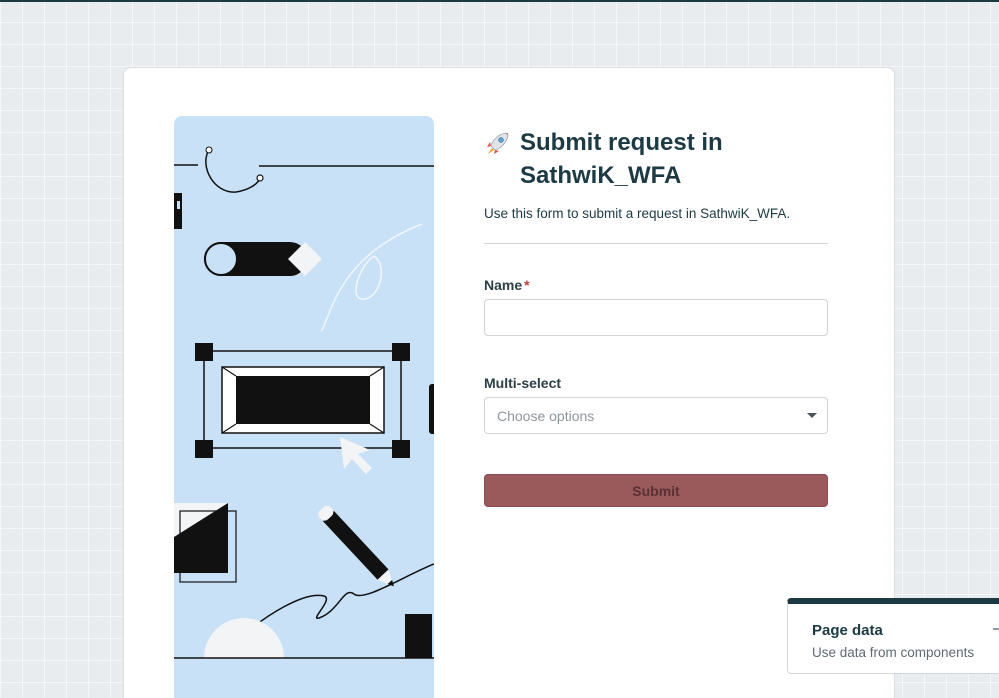  I want to click on multi-select-placeholder: Choose options, so click(546, 415).